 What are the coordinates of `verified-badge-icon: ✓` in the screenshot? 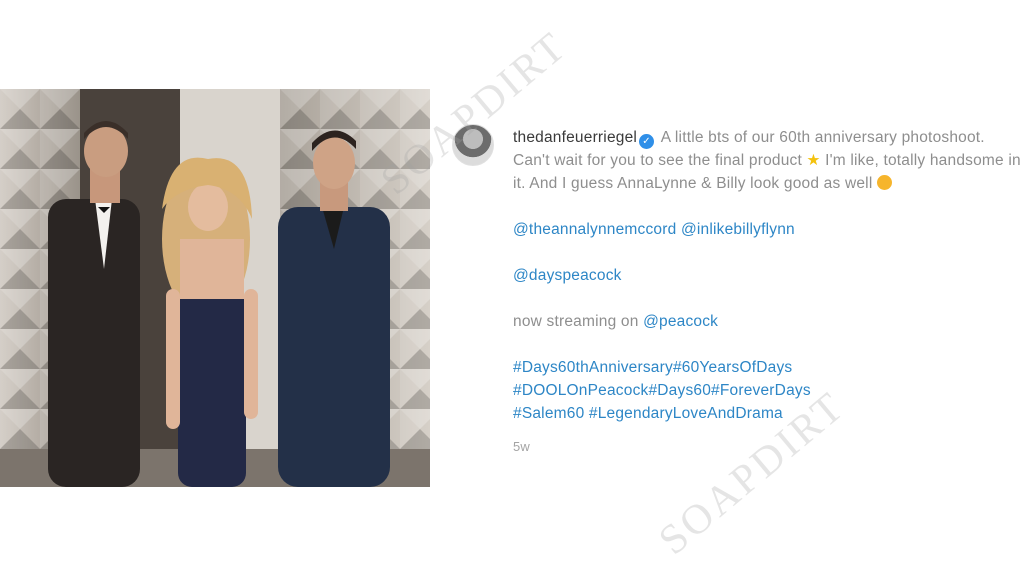 It's located at (647, 141).